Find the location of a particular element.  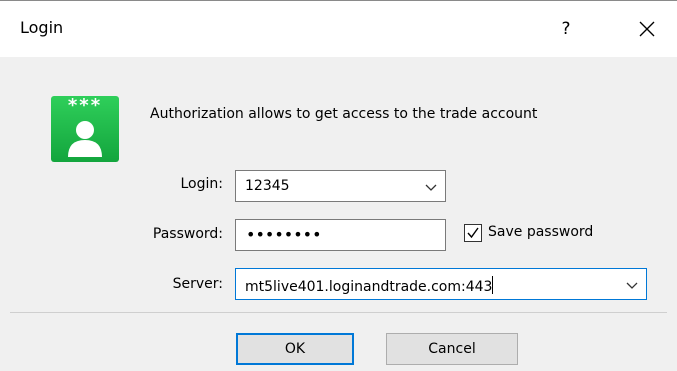

server-label: Server: is located at coordinates (197, 284).